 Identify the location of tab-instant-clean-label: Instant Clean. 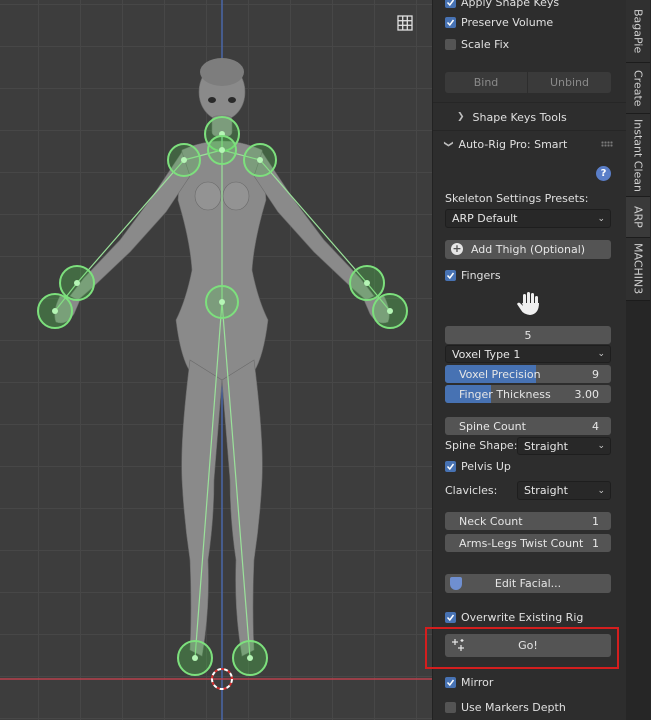
(638, 155).